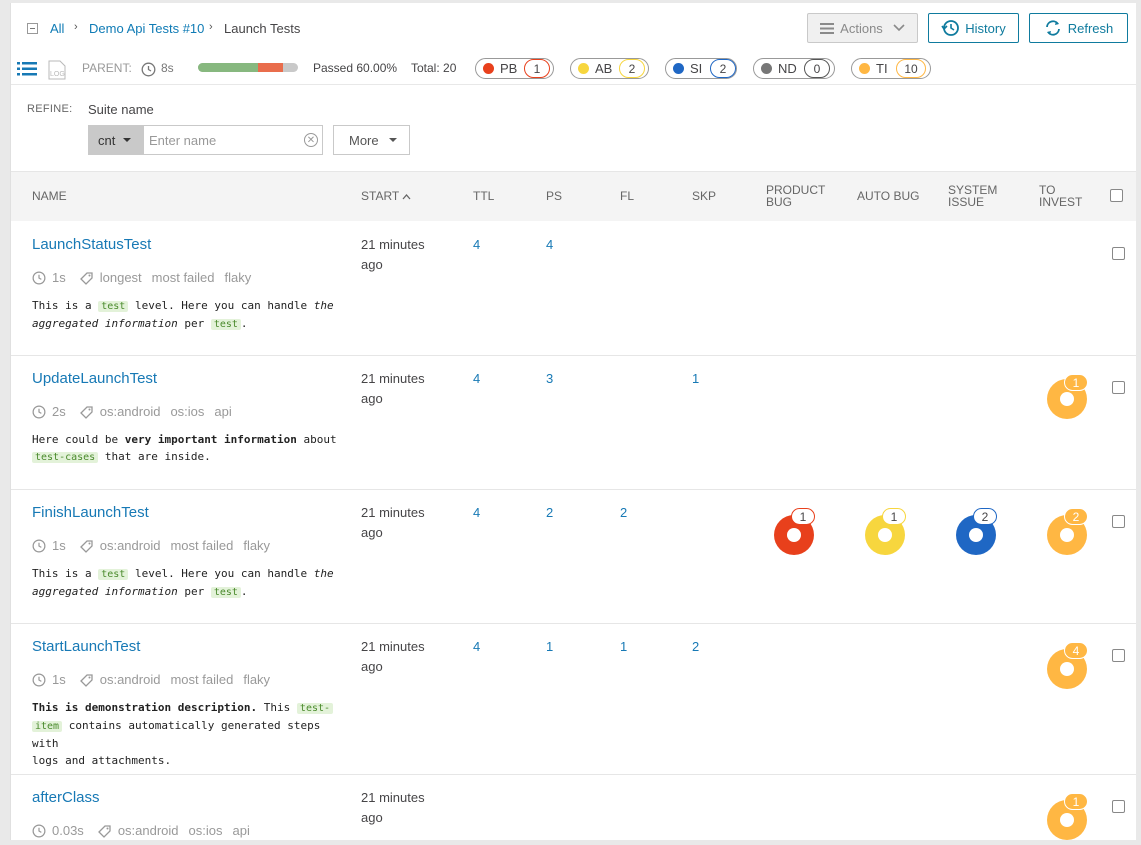 This screenshot has height=845, width=1141. I want to click on refine-label: REFINE:, so click(50, 109).